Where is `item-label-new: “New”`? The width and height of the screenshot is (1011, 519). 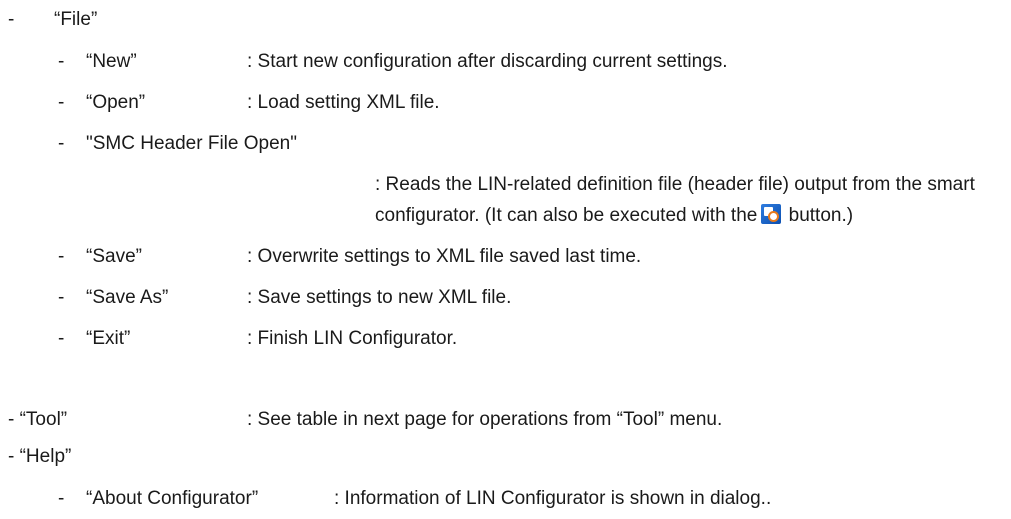 item-label-new: “New” is located at coordinates (111, 61).